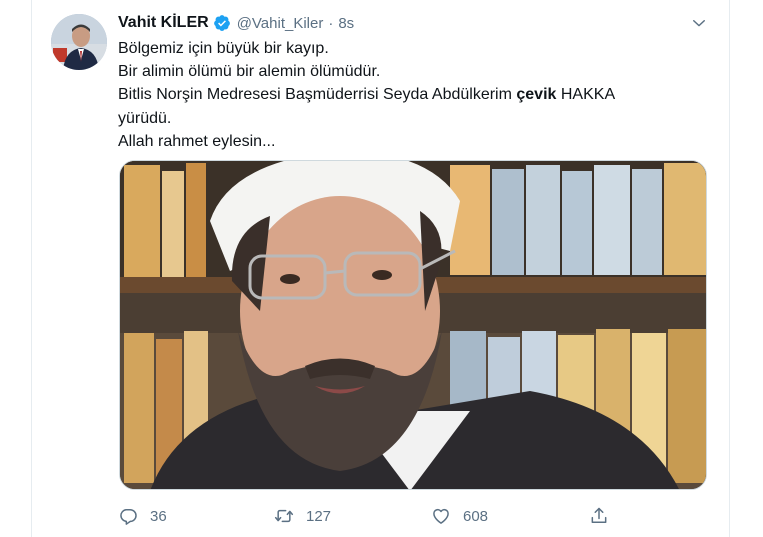 This screenshot has width=763, height=537. I want to click on share-button, so click(599, 516).